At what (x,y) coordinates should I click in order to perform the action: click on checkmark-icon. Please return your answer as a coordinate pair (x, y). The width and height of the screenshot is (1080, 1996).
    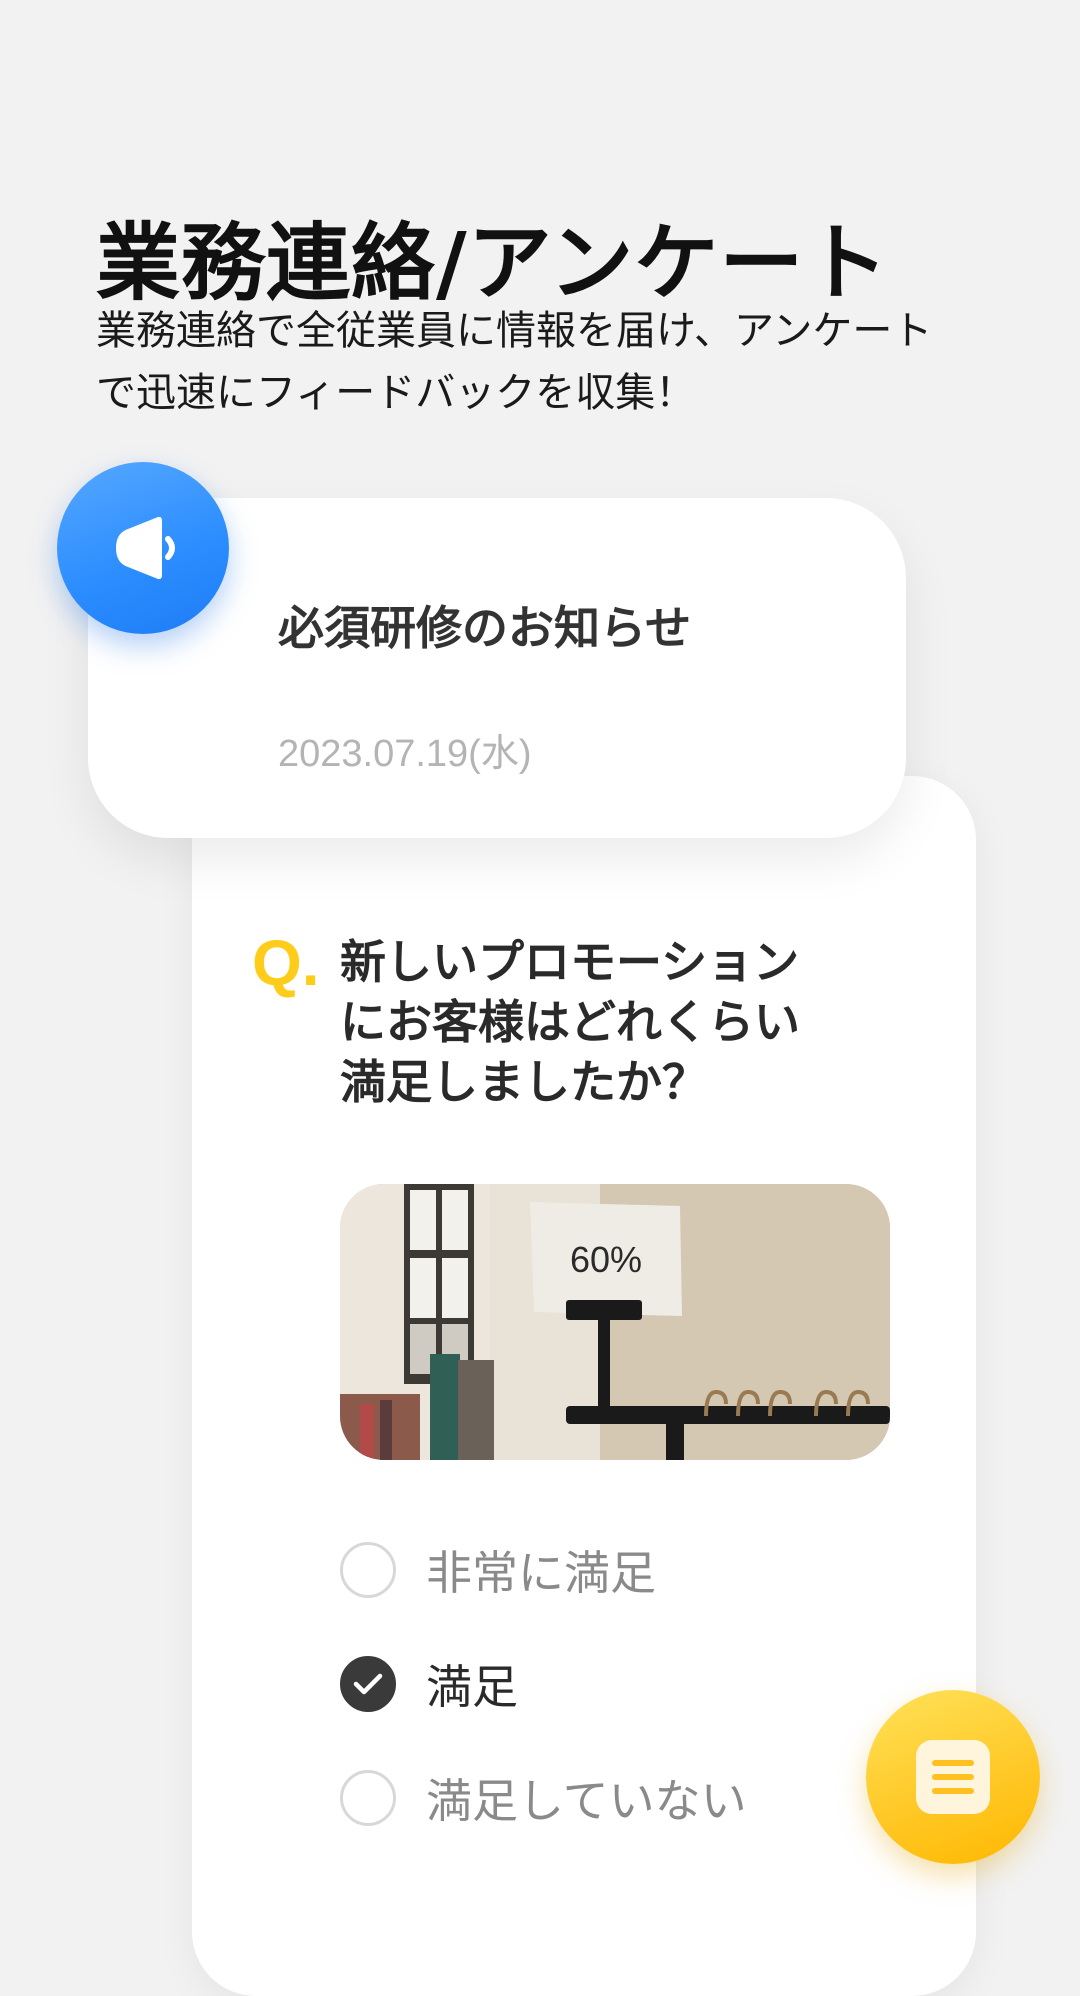
    Looking at the image, I should click on (368, 1684).